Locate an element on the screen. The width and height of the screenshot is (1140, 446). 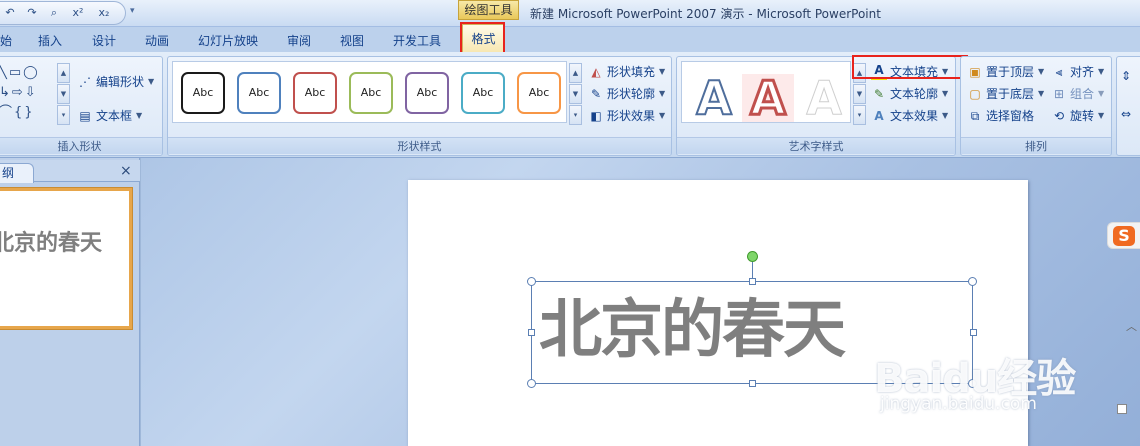
shape-outline-button: ✎ 形状轮廓 ▼ is located at coordinates (626, 93).